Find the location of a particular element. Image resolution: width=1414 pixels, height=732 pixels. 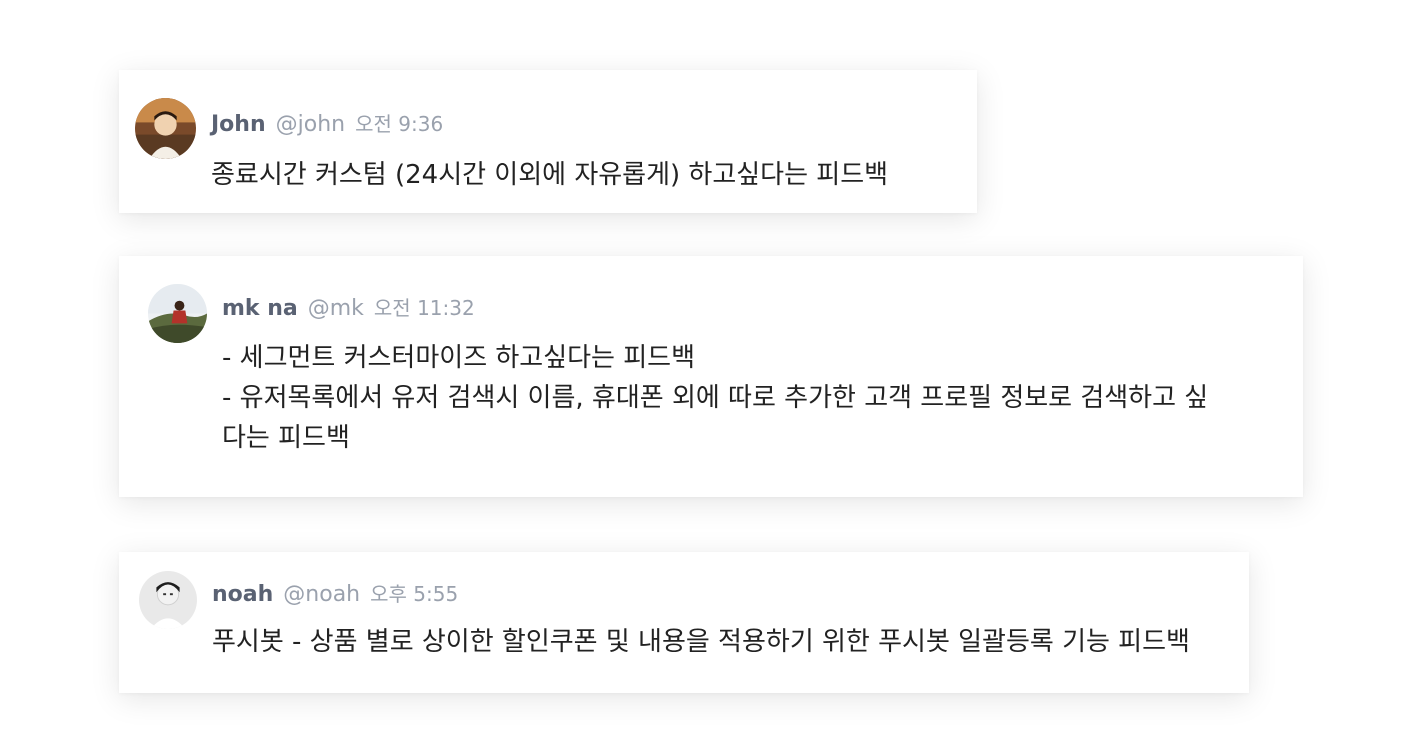

message-time: 오전 9:36 is located at coordinates (399, 124).